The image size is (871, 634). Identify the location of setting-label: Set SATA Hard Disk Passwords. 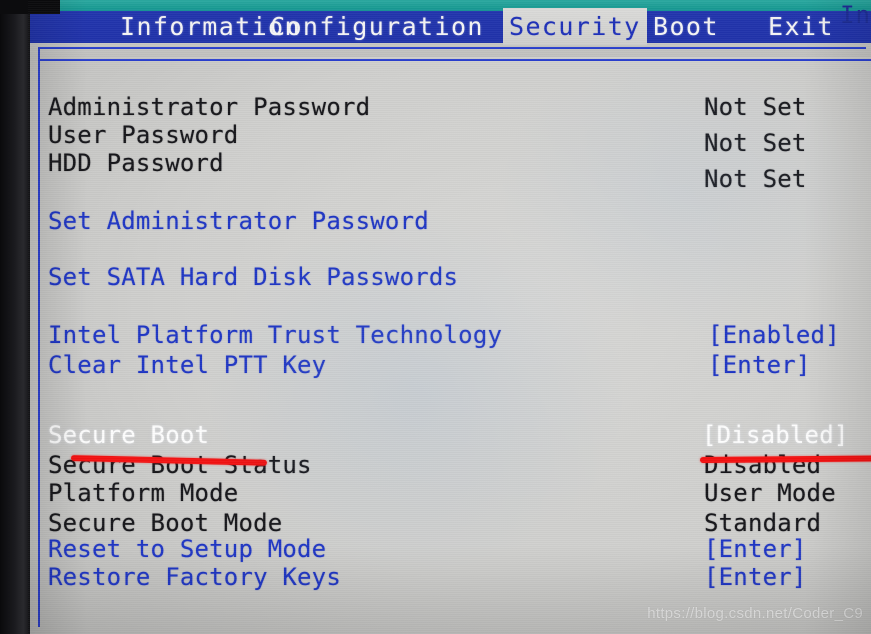
(253, 277).